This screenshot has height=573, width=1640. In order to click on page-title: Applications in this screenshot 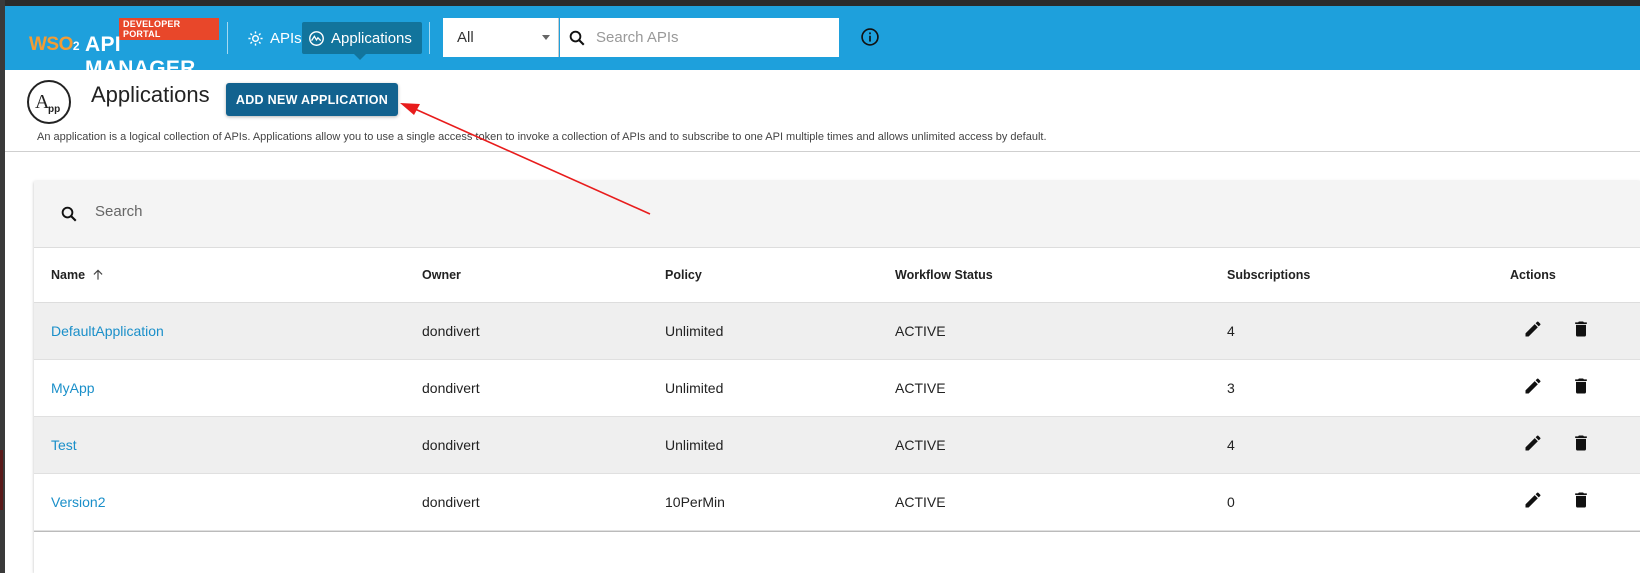, I will do `click(150, 94)`.